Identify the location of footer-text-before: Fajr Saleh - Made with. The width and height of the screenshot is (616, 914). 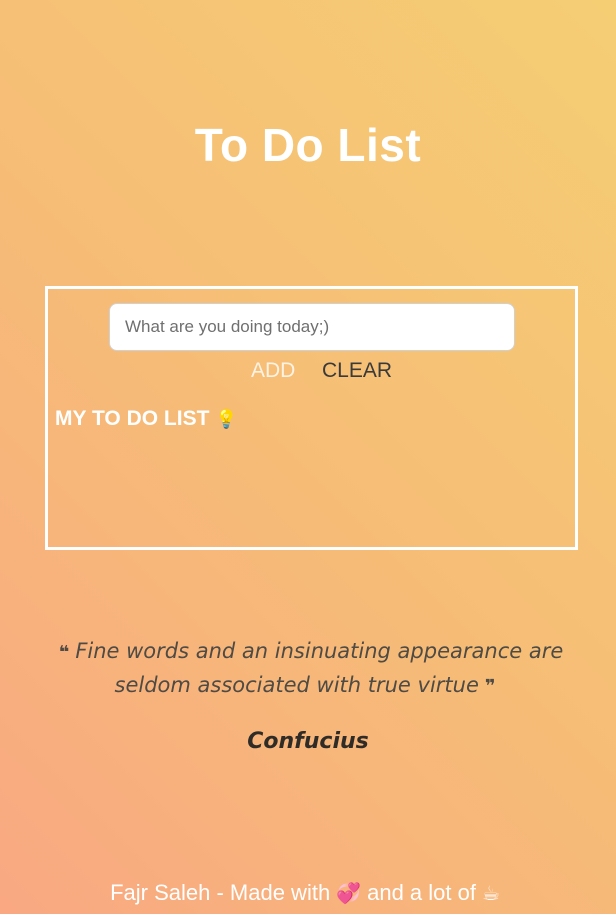
(220, 892).